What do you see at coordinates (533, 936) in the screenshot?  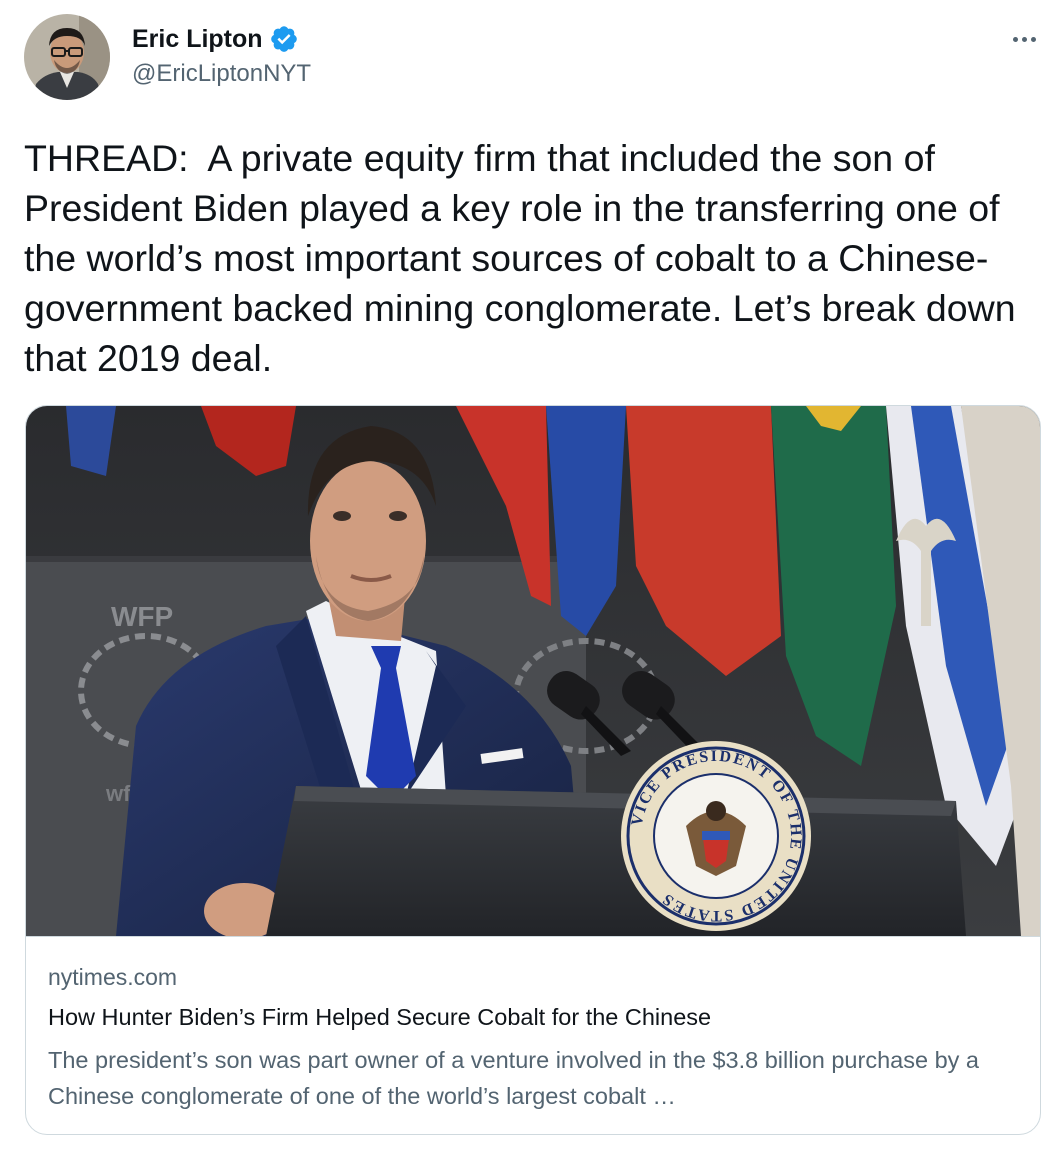 I see `link-card-divider` at bounding box center [533, 936].